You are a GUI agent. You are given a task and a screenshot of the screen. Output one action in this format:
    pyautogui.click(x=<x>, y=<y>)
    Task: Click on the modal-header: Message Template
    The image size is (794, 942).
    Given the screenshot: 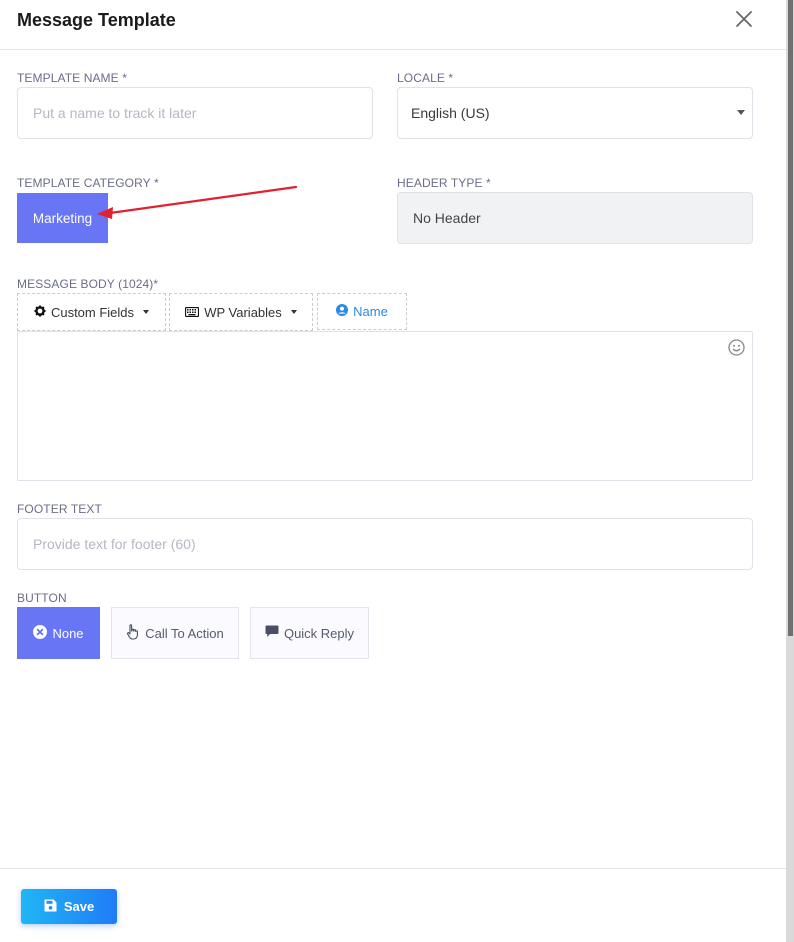 What is the action you would take?
    pyautogui.click(x=393, y=25)
    